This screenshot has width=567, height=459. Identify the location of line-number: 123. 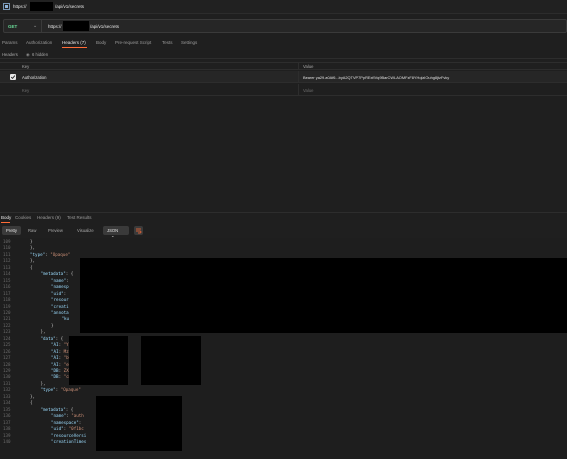
(7, 332).